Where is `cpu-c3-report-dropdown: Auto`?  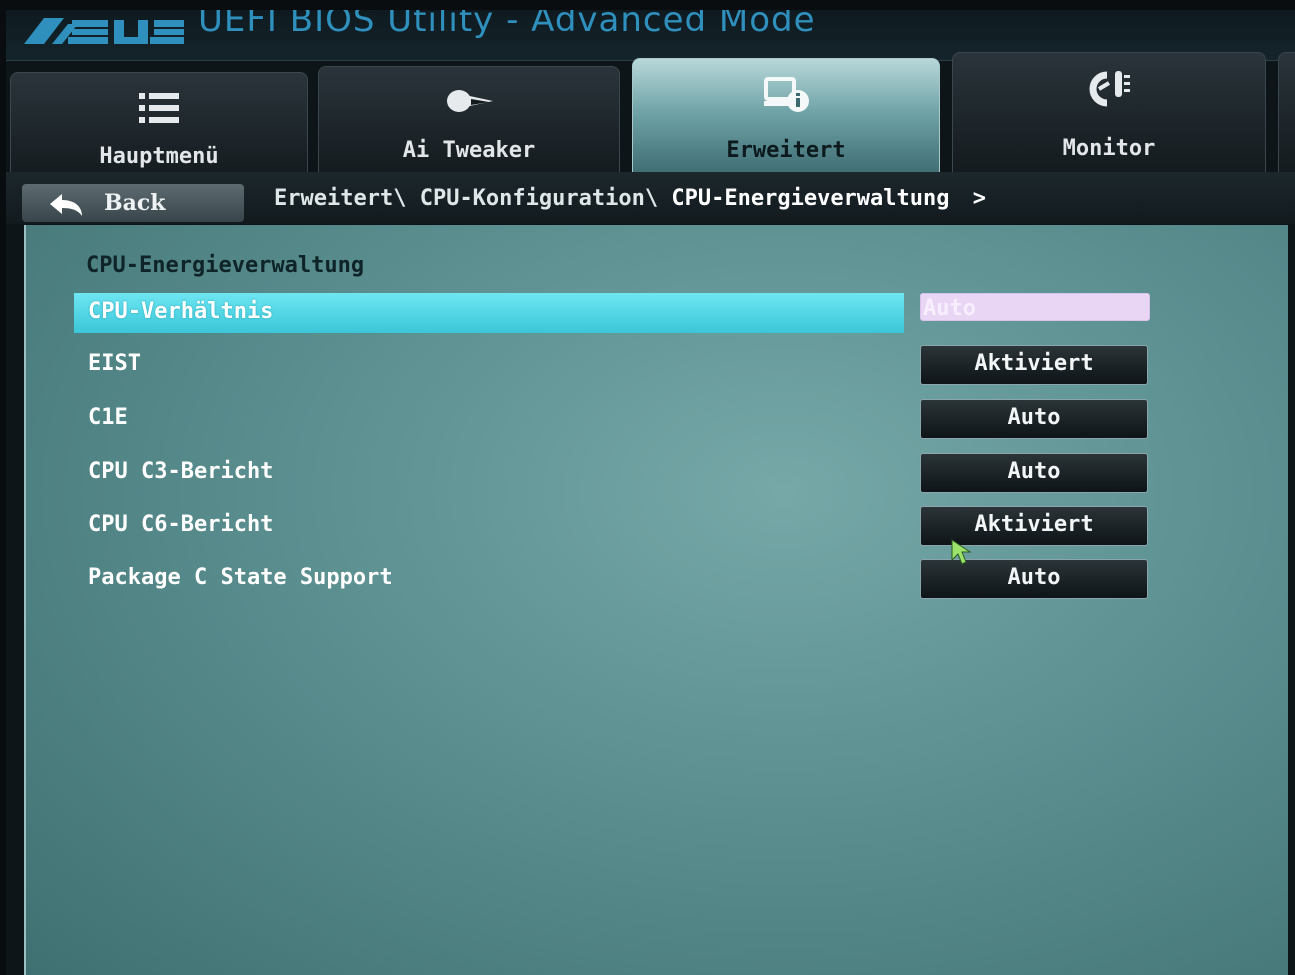
cpu-c3-report-dropdown: Auto is located at coordinates (1034, 473).